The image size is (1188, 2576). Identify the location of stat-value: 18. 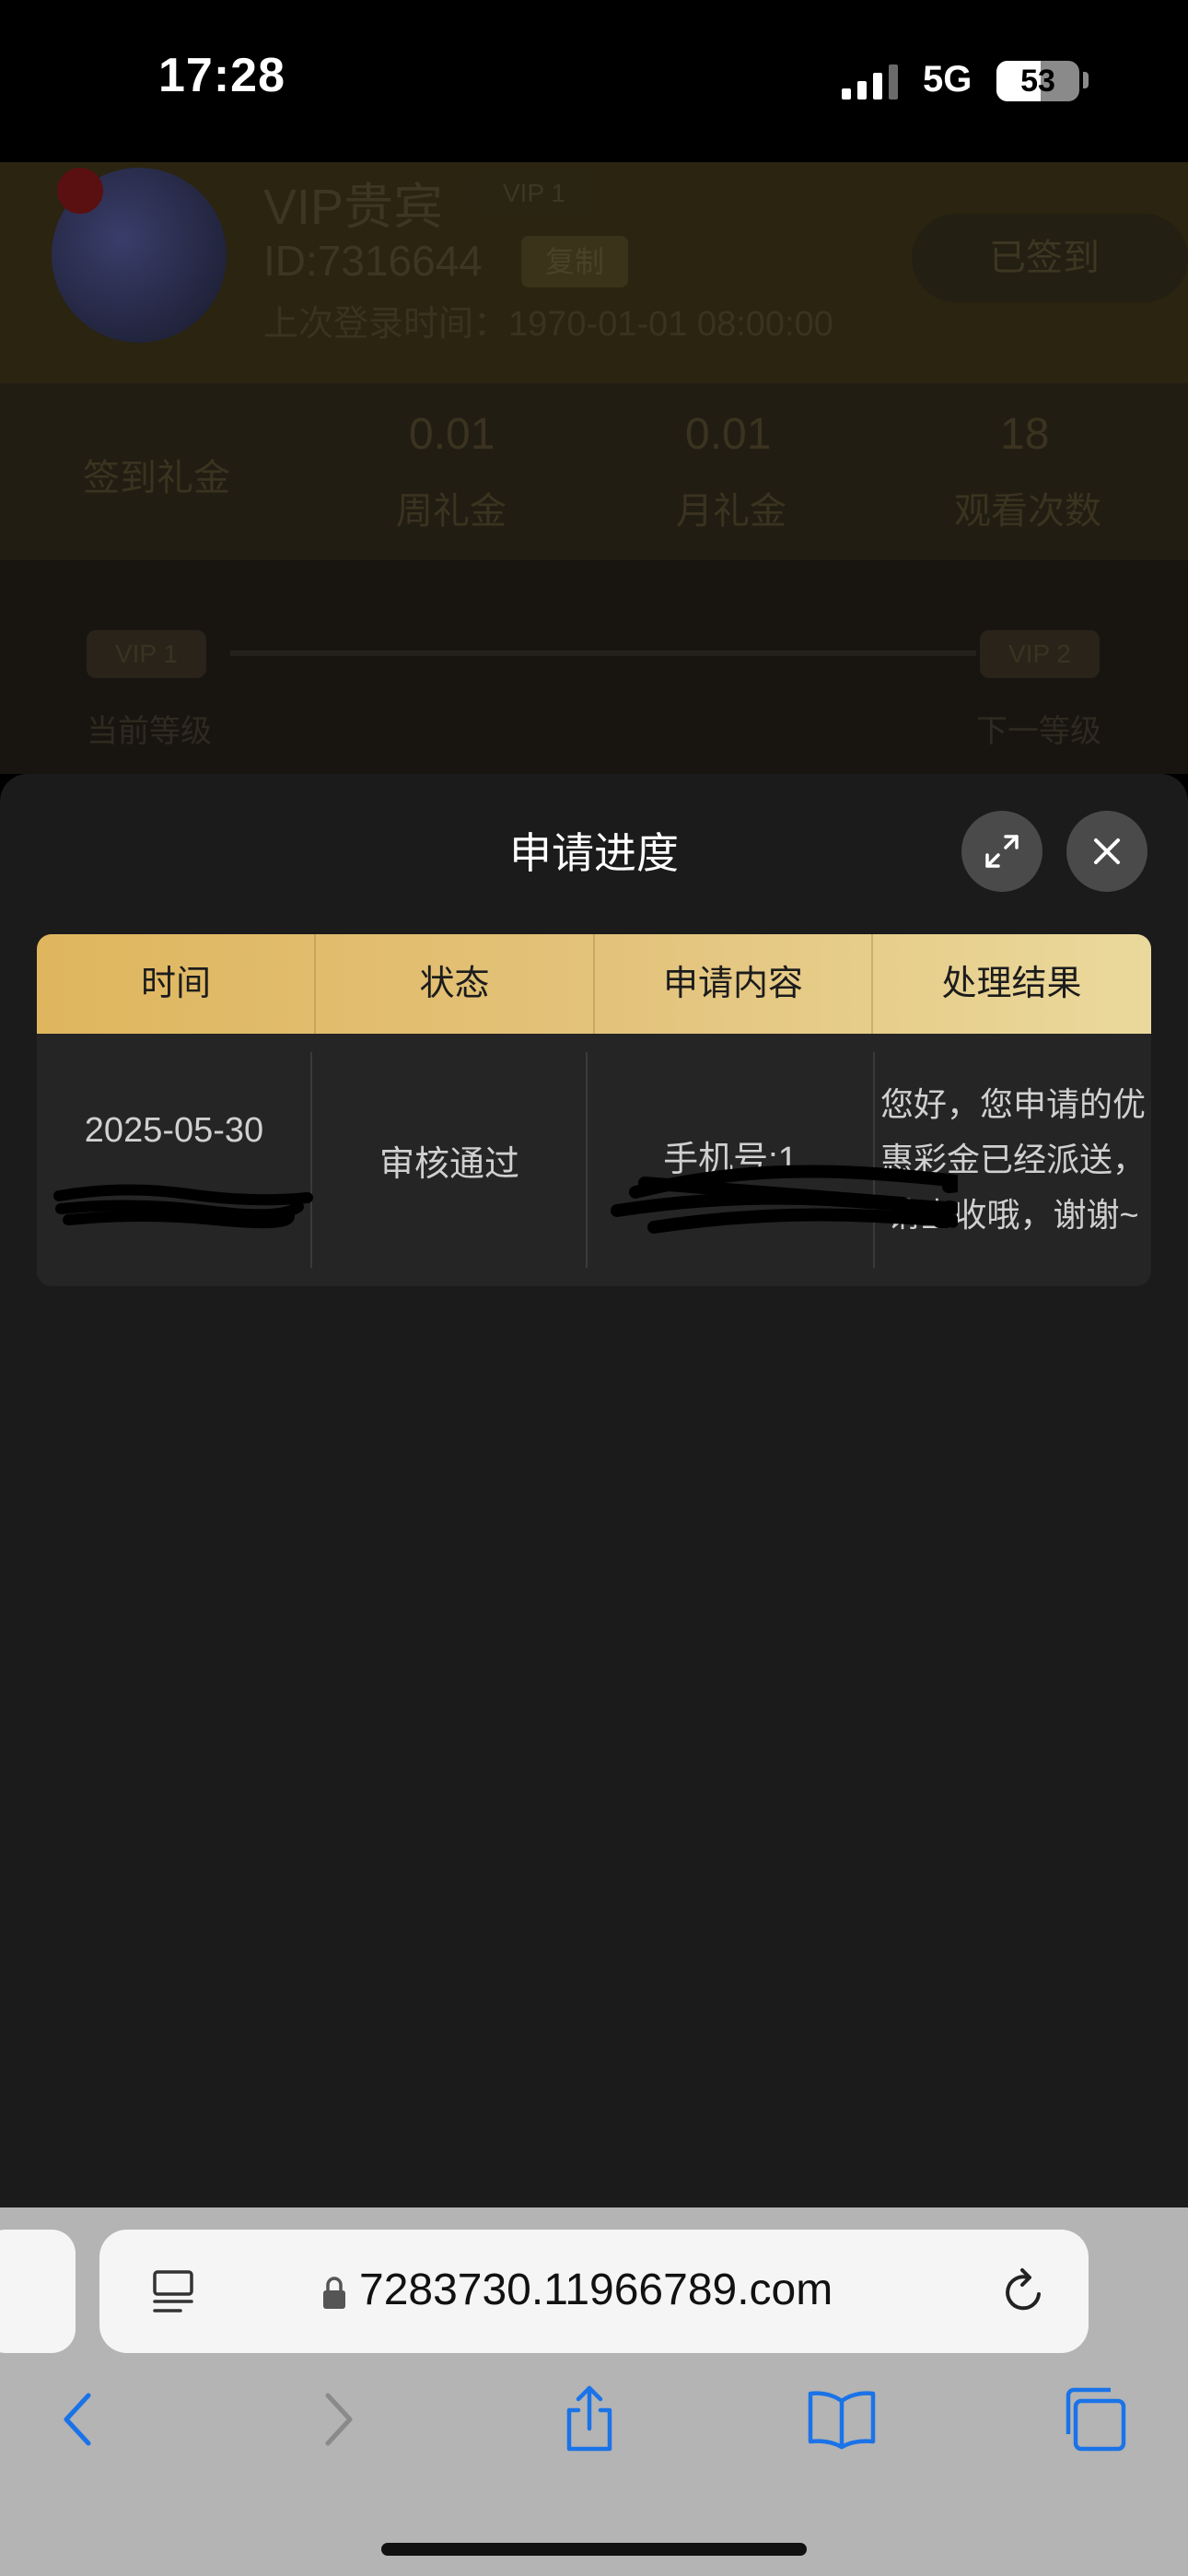
(1025, 434).